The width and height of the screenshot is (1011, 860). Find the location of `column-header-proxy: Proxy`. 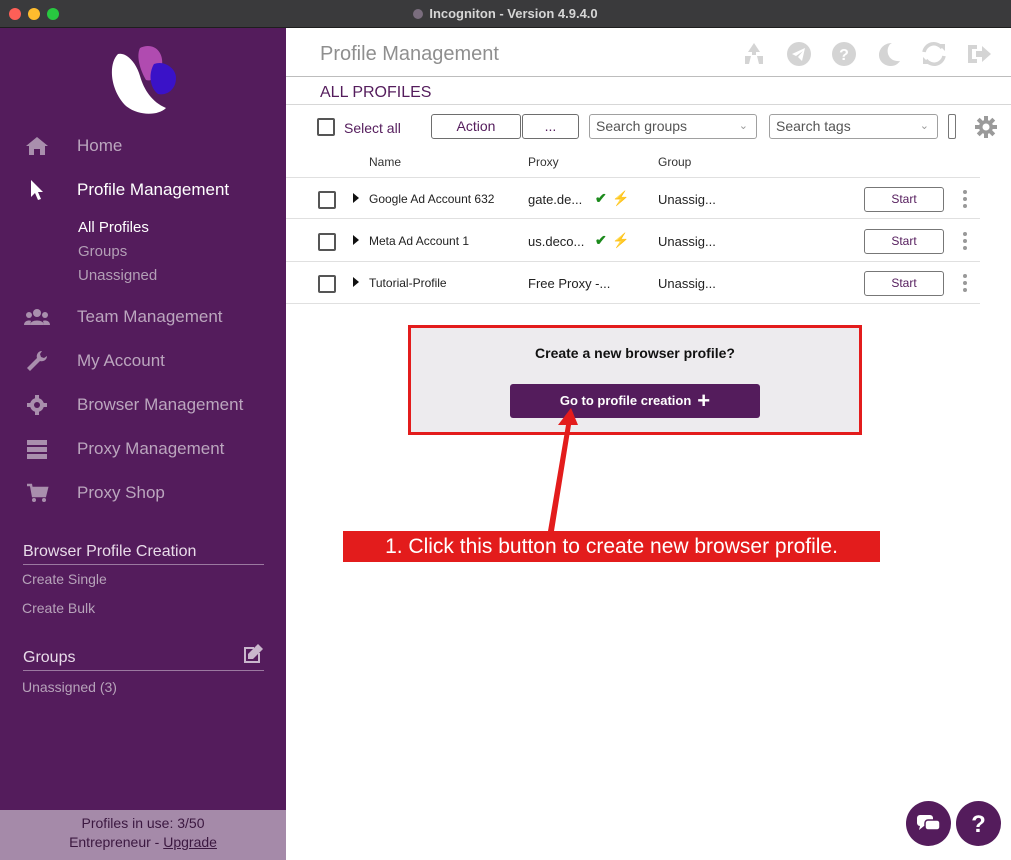

column-header-proxy: Proxy is located at coordinates (543, 162).